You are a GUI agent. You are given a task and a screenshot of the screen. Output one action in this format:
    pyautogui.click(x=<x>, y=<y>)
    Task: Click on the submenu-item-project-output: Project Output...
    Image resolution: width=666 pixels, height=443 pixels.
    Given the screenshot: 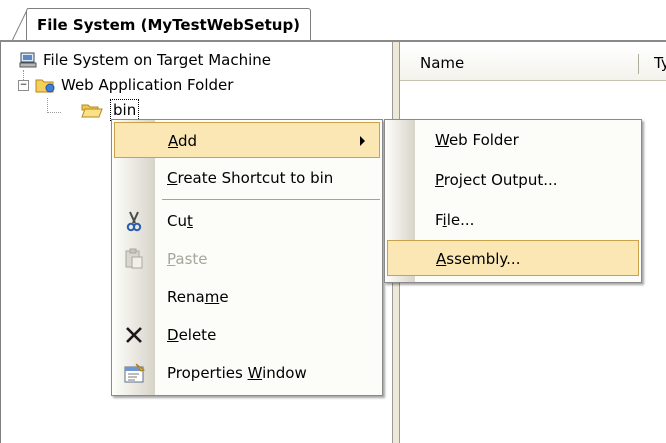 What is the action you would take?
    pyautogui.click(x=513, y=180)
    